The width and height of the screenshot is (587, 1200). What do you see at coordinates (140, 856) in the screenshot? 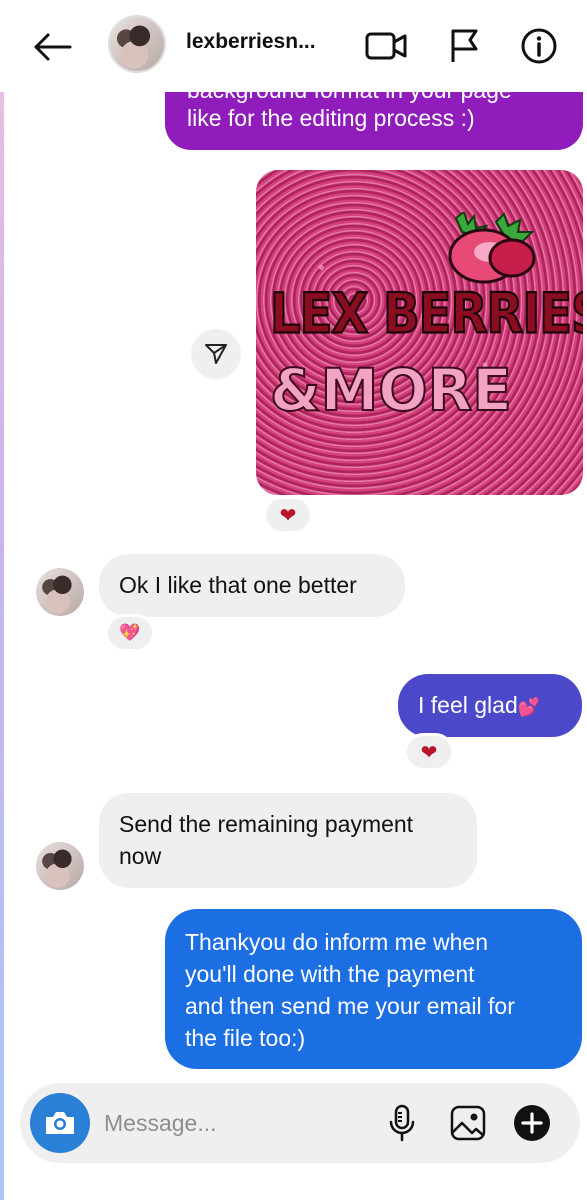
I see `message-text-line2: now` at bounding box center [140, 856].